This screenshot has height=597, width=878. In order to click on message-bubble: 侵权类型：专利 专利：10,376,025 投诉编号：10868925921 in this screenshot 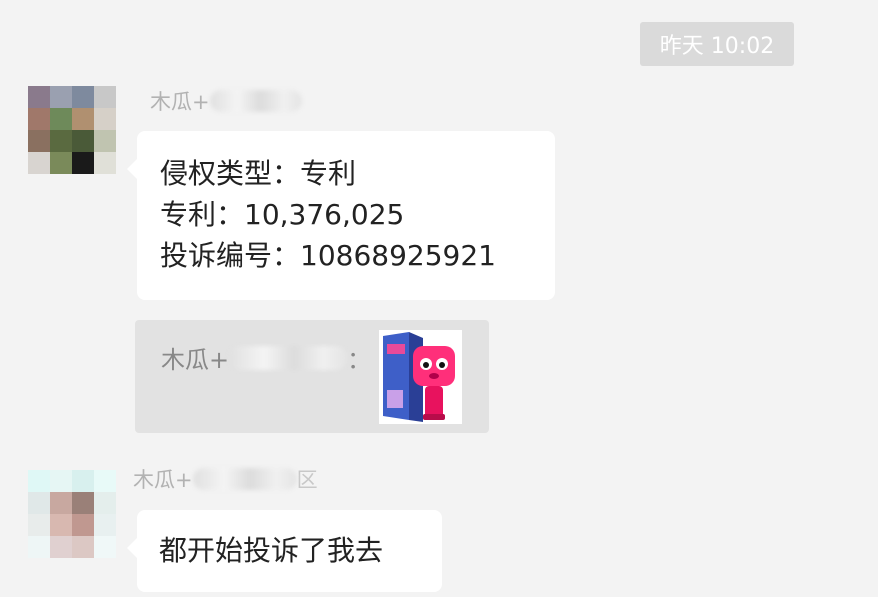, I will do `click(341, 215)`.